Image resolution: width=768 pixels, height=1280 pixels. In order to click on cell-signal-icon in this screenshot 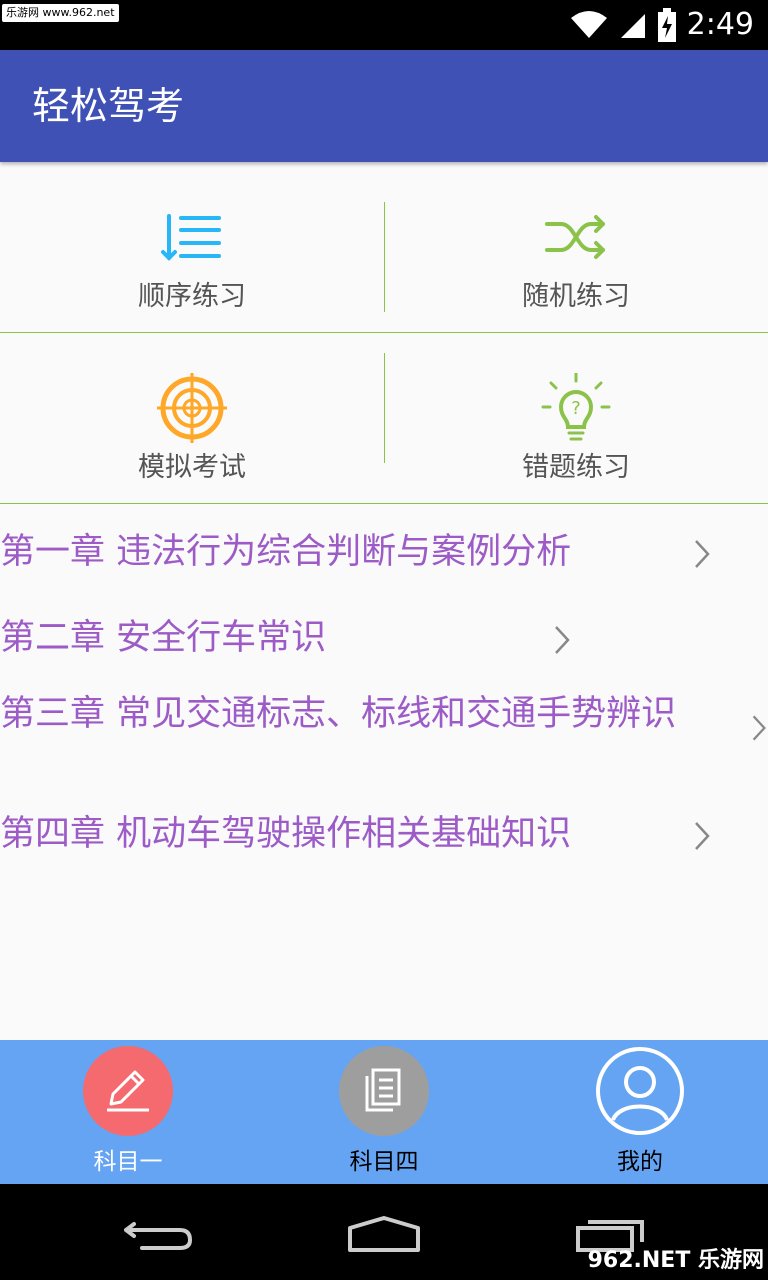, I will do `click(632, 26)`.